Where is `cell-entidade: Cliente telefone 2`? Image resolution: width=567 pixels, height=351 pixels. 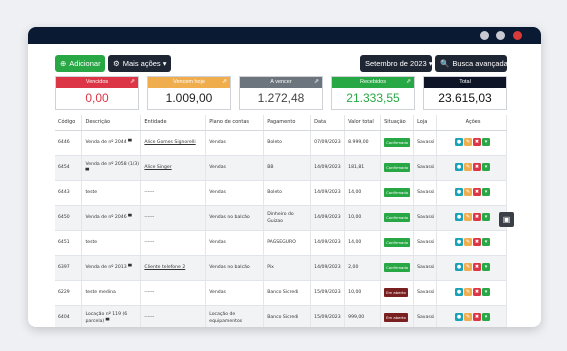 cell-entidade: Cliente telefone 2 is located at coordinates (173, 268).